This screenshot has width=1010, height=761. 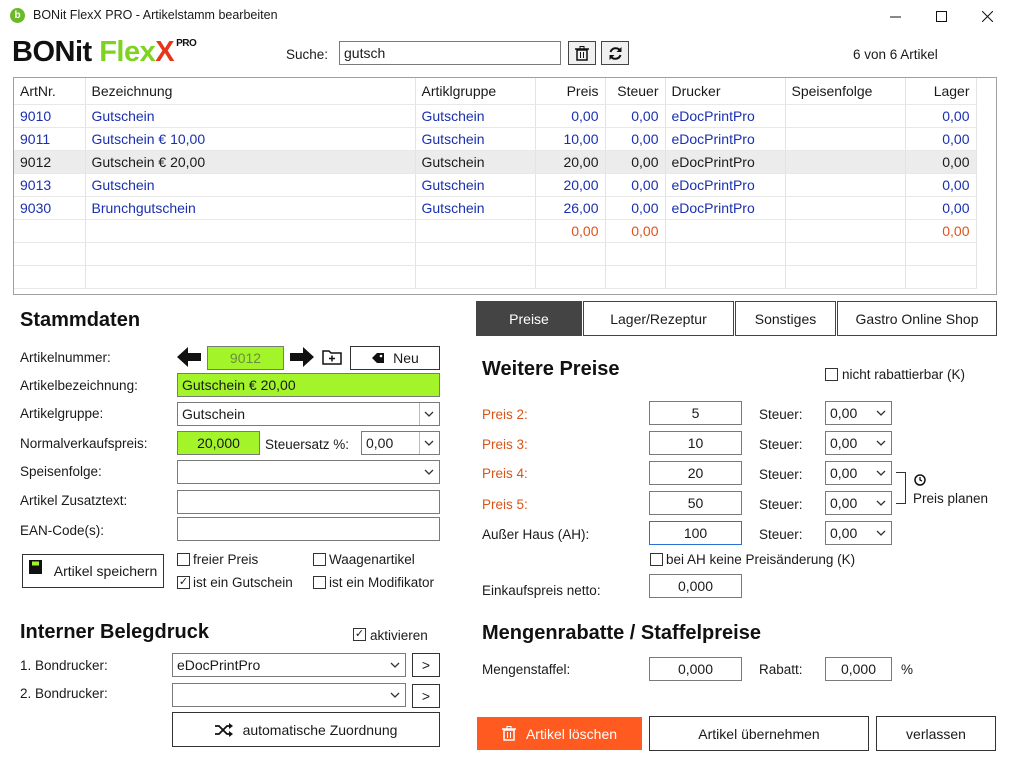 What do you see at coordinates (399, 635) in the screenshot?
I see `aktivieren-label: aktivieren` at bounding box center [399, 635].